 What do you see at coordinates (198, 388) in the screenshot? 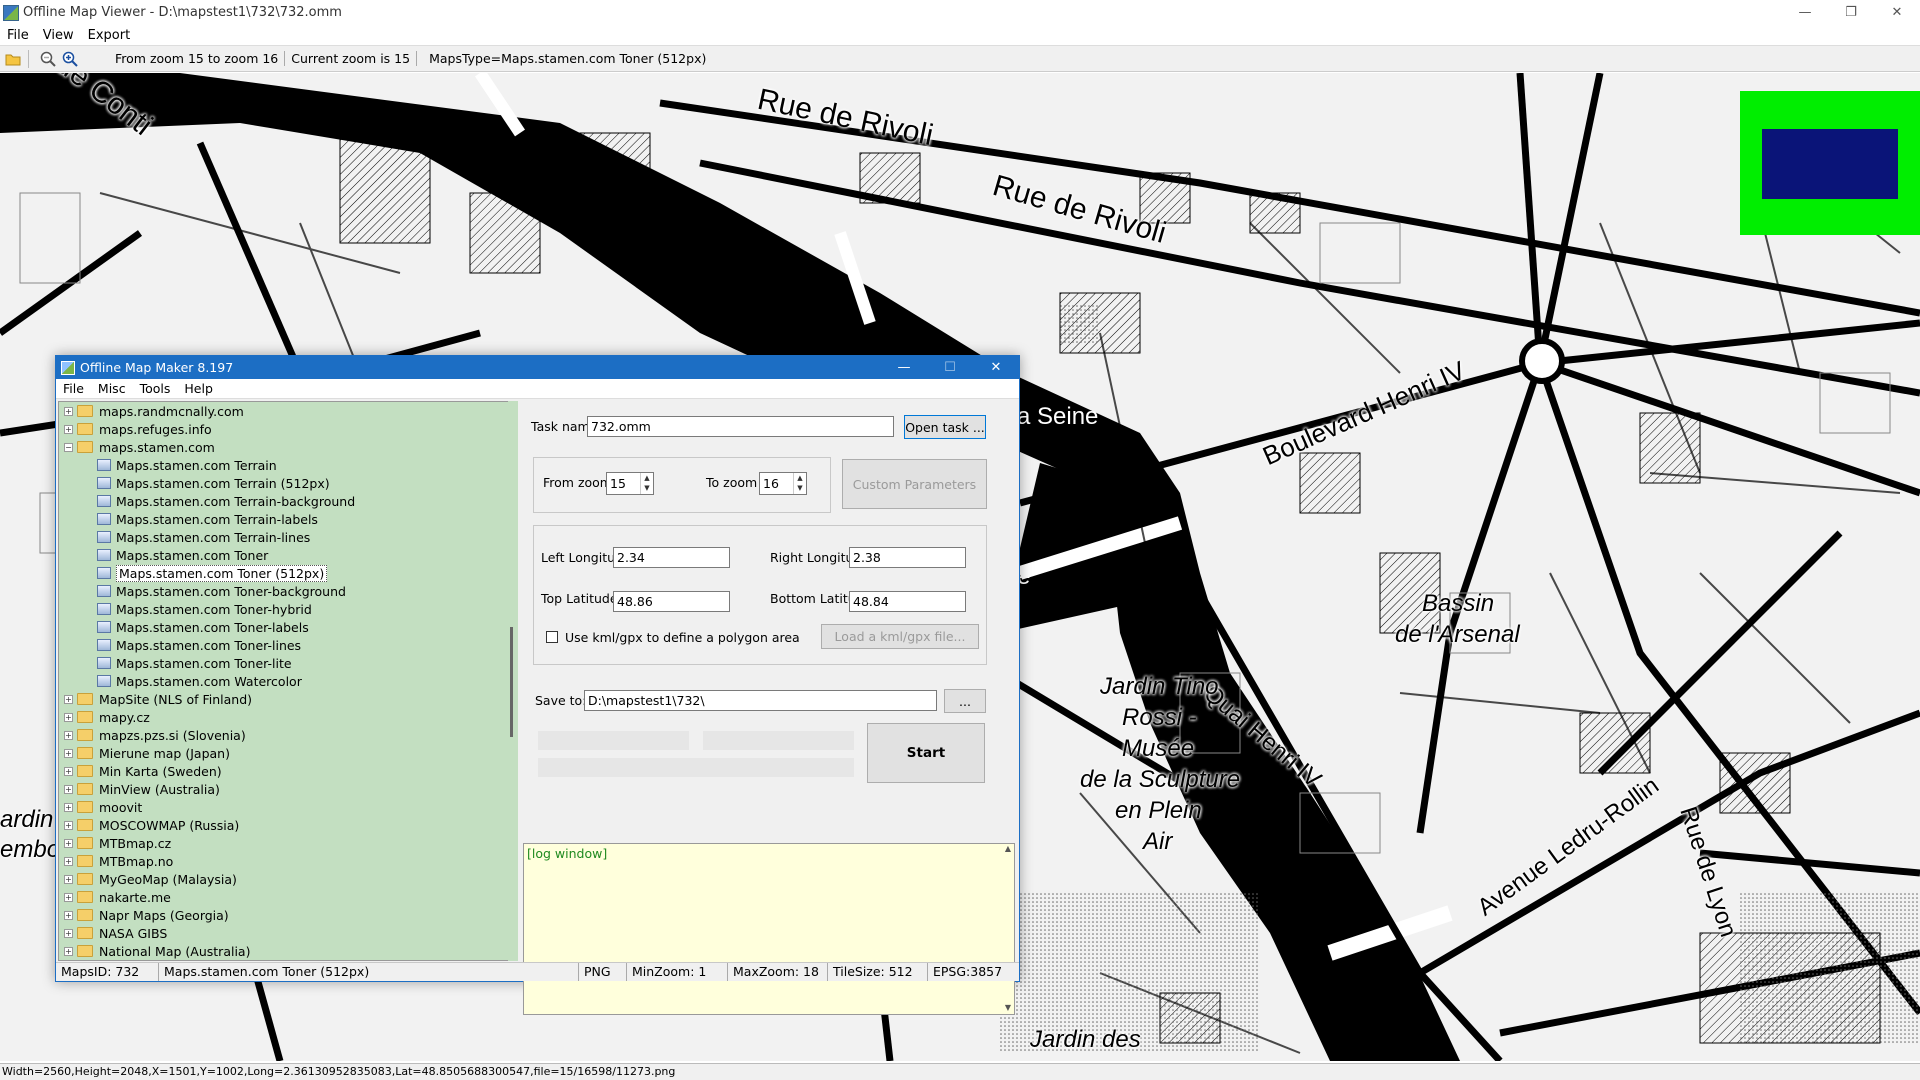
I see `dialog-menu-help: Help` at bounding box center [198, 388].